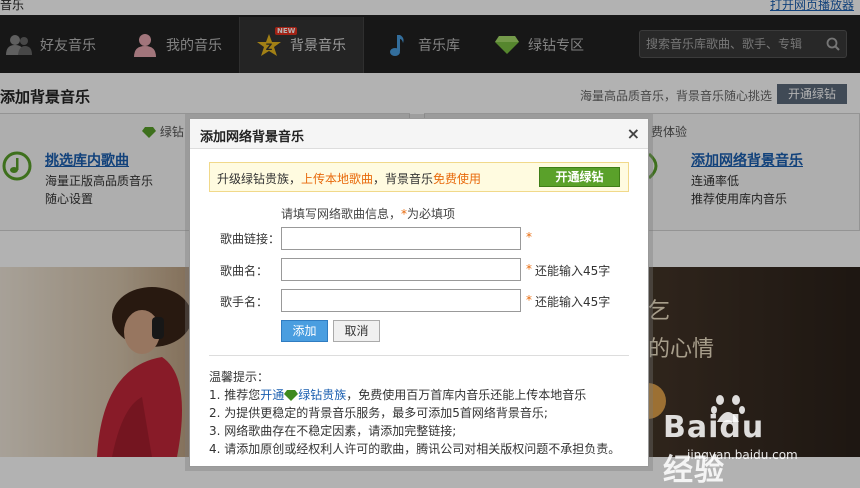 This screenshot has width=860, height=488. Describe the element at coordinates (419, 134) in the screenshot. I see `dialog-header: 添加网络背景音乐 ×` at that location.